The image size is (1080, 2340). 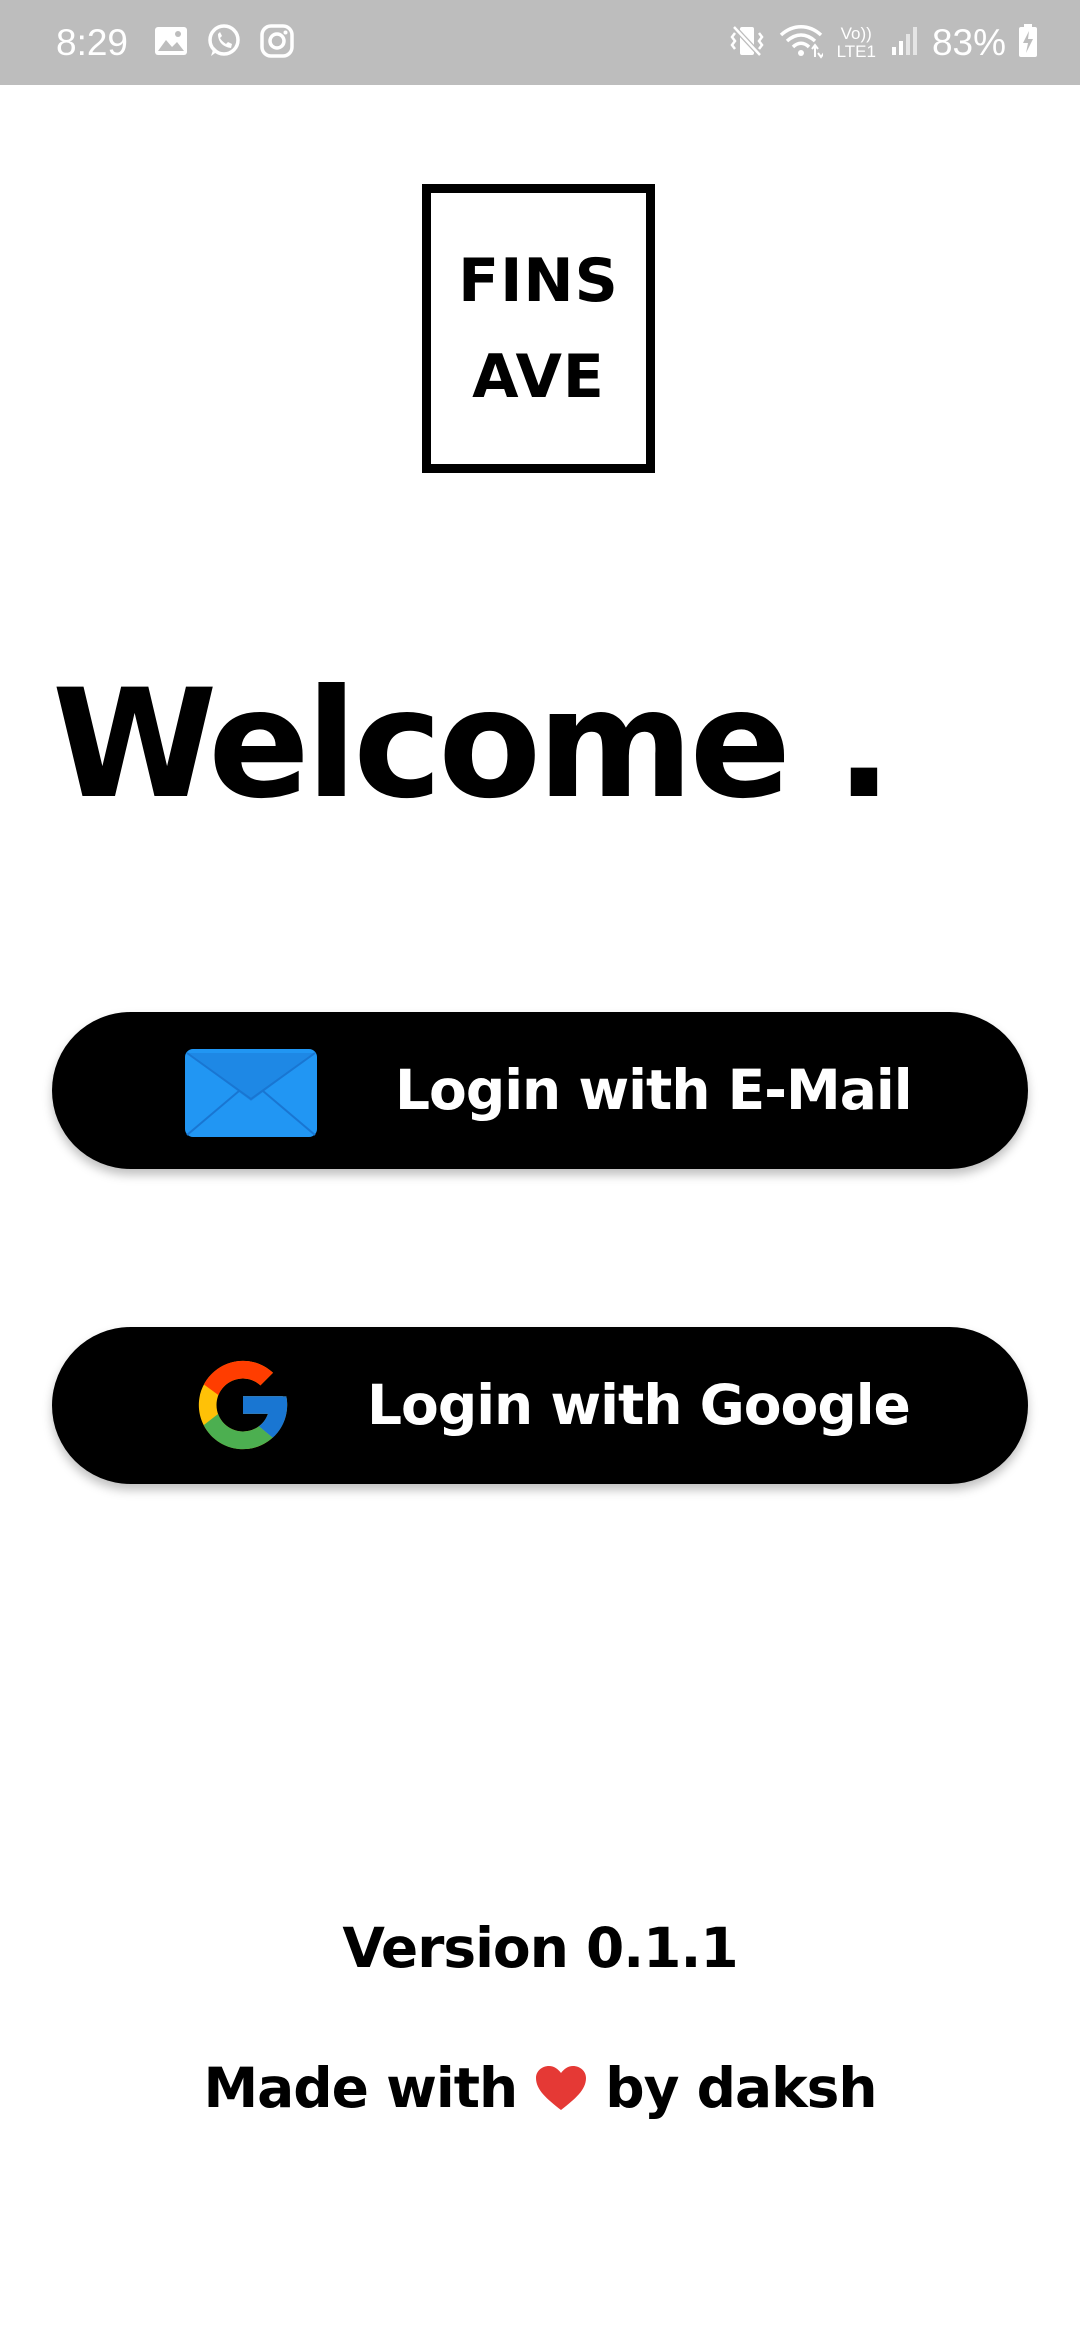 What do you see at coordinates (538, 376) in the screenshot?
I see `logo-line-2: AVE` at bounding box center [538, 376].